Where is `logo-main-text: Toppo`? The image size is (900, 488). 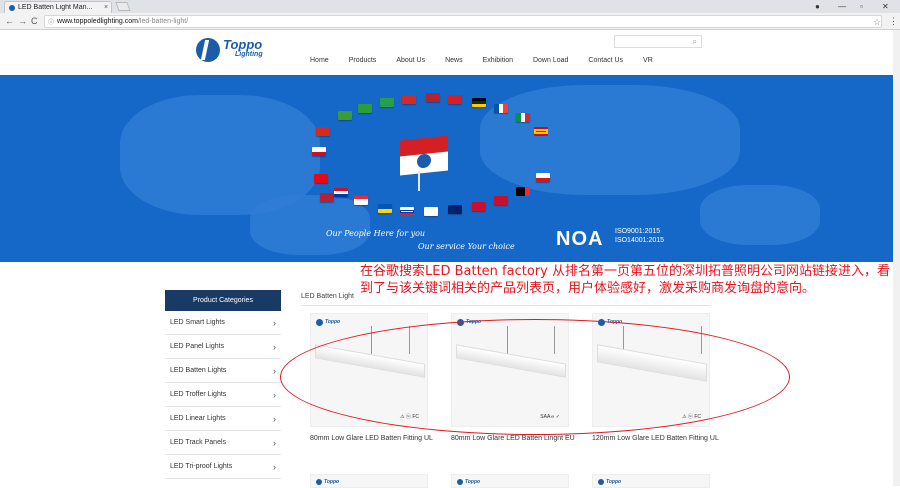
logo-main-text: Toppo is located at coordinates (243, 44).